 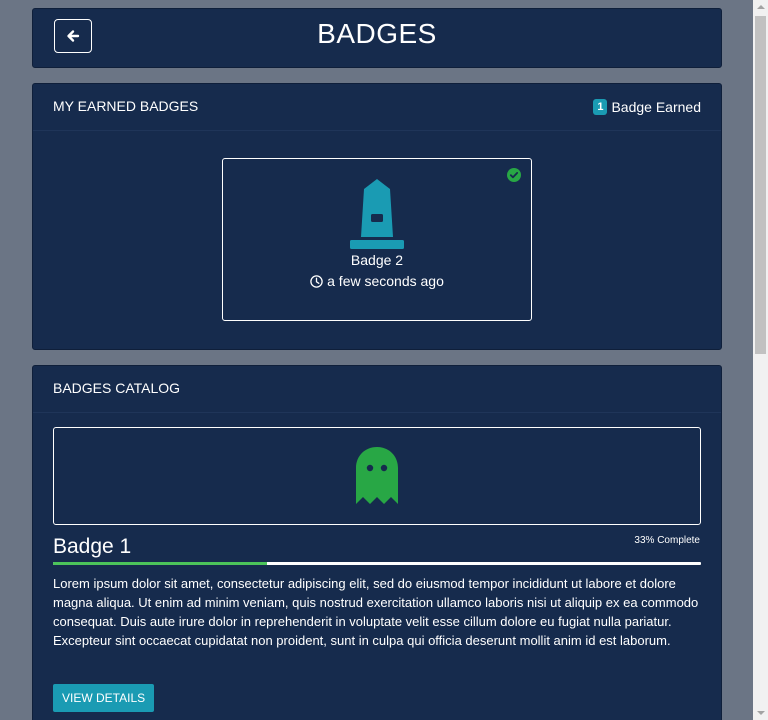 What do you see at coordinates (761, 7) in the screenshot?
I see `scroll-up-icon` at bounding box center [761, 7].